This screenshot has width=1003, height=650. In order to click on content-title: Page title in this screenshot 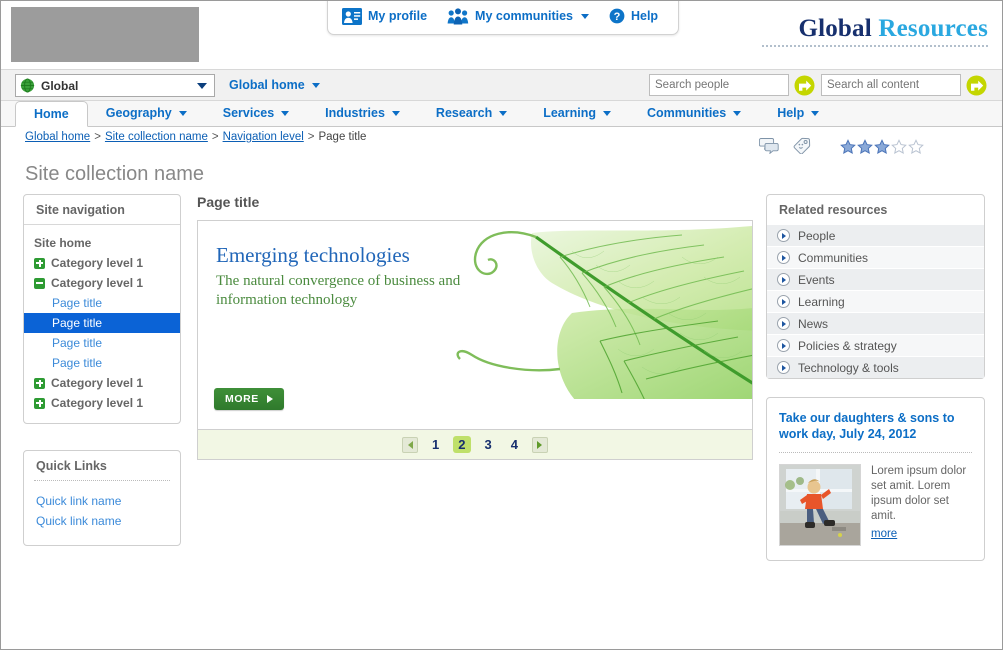, I will do `click(228, 202)`.